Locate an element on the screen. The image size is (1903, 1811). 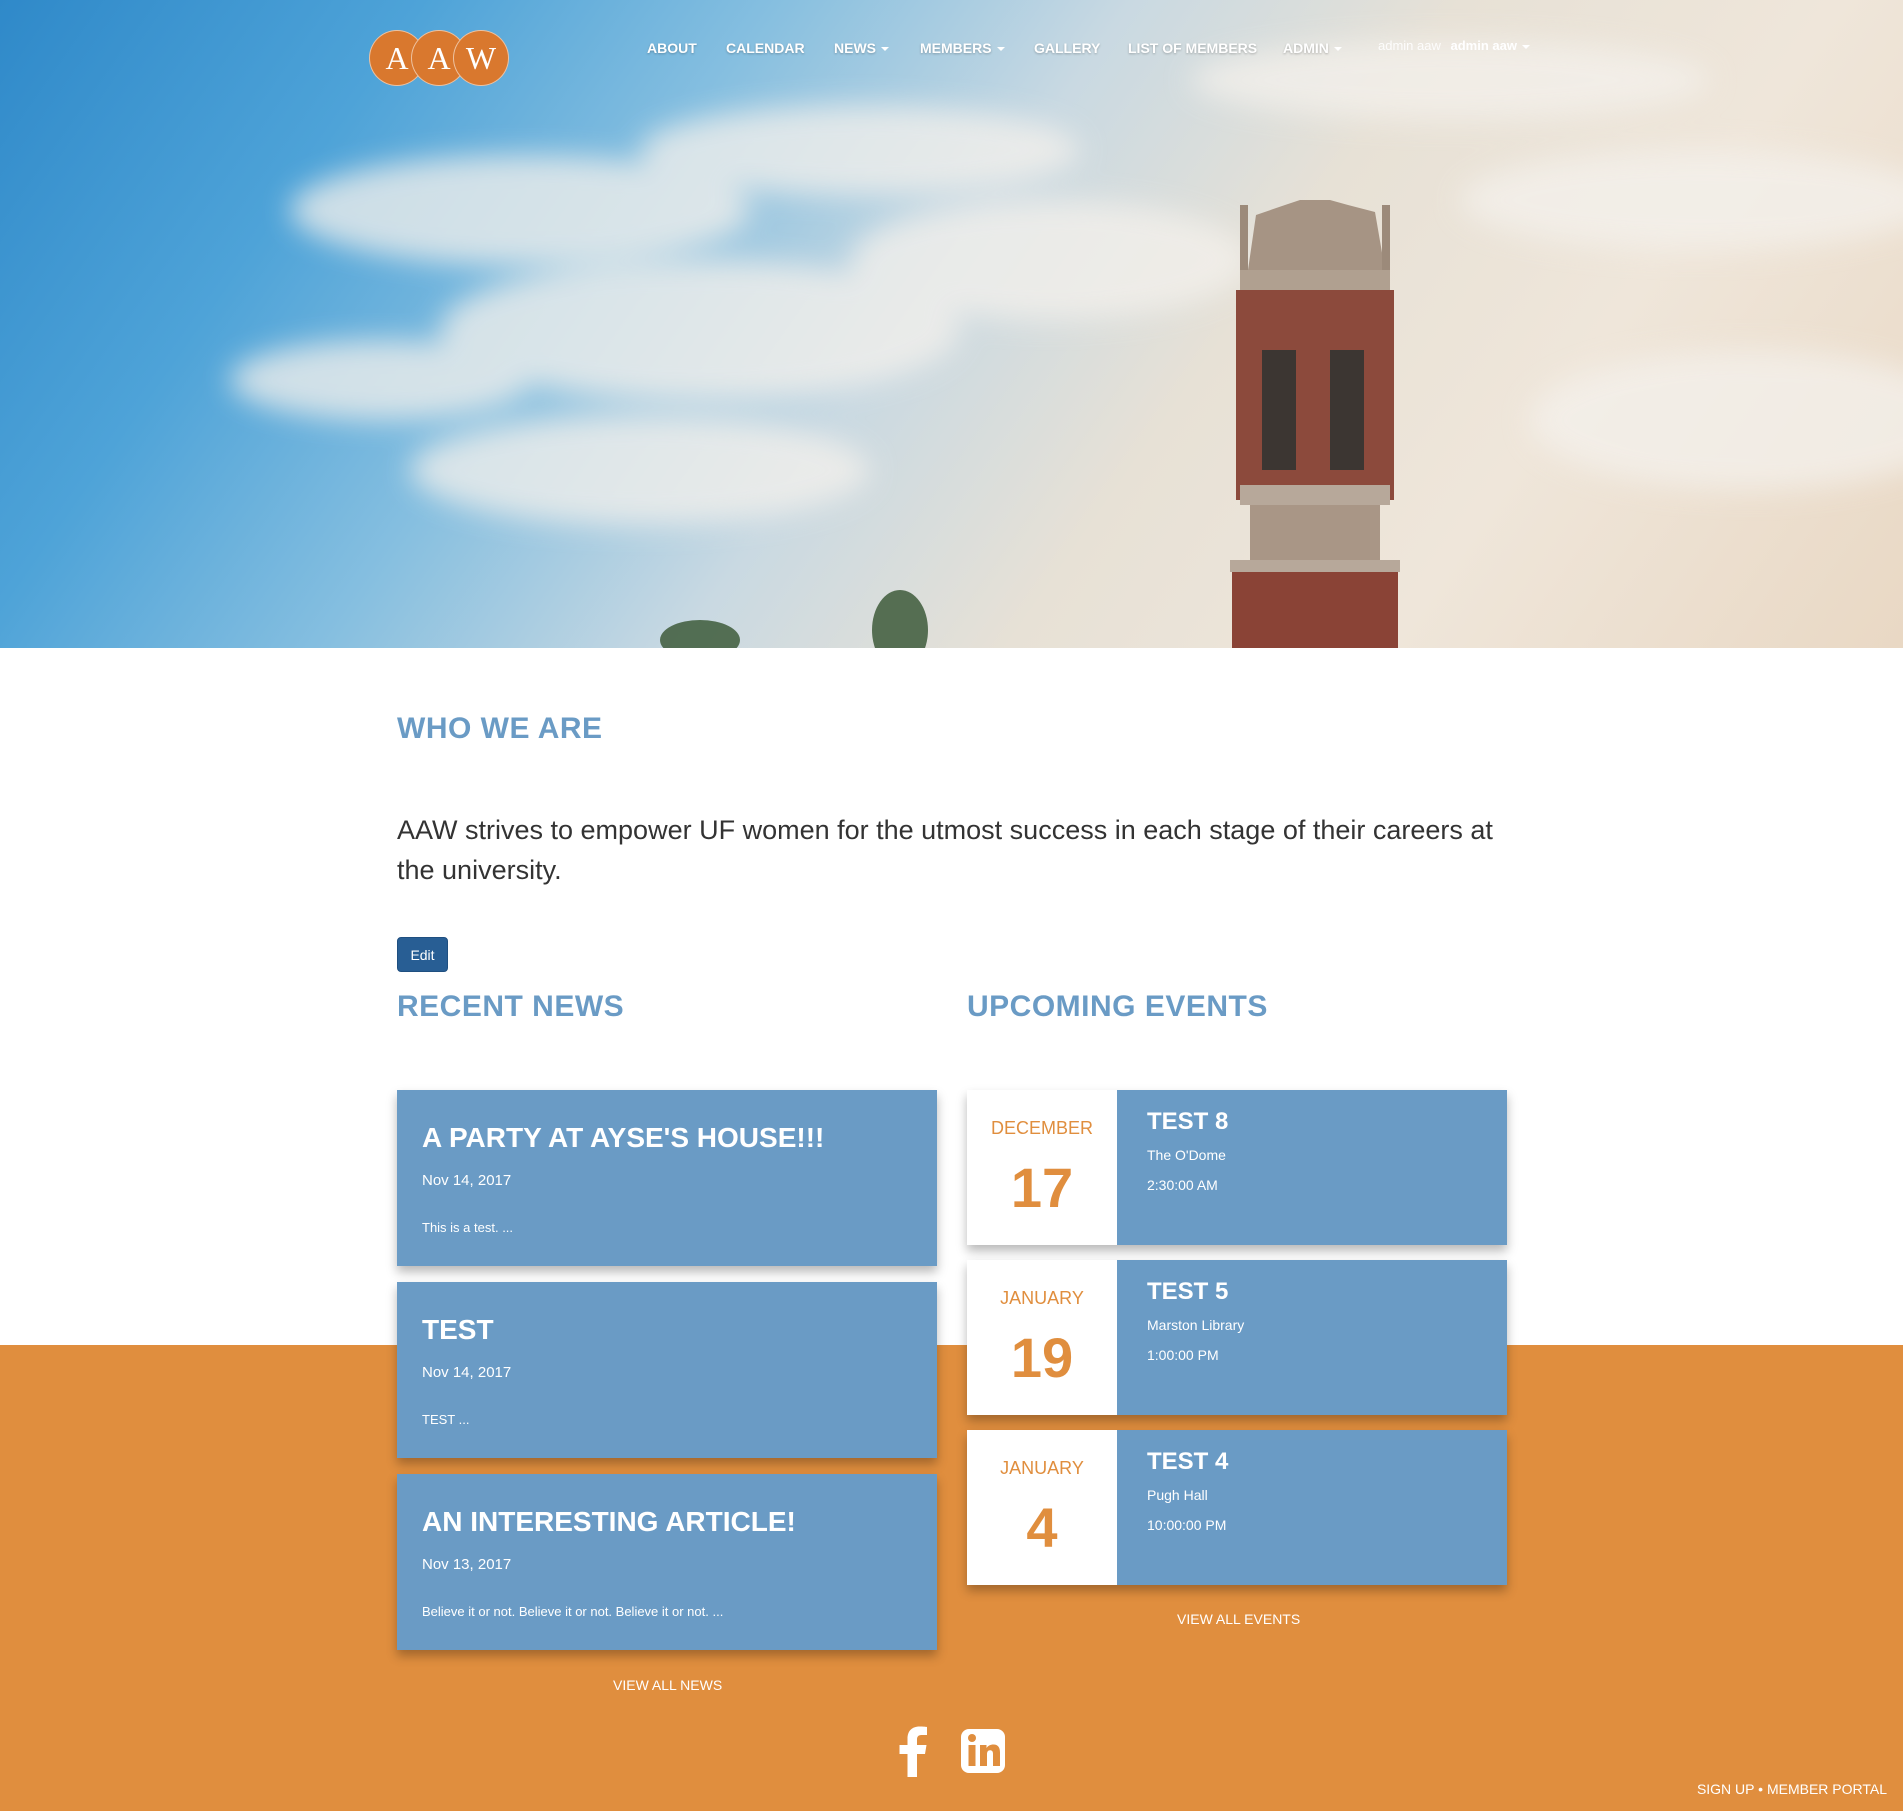
tower-illustration is located at coordinates (1315, 424).